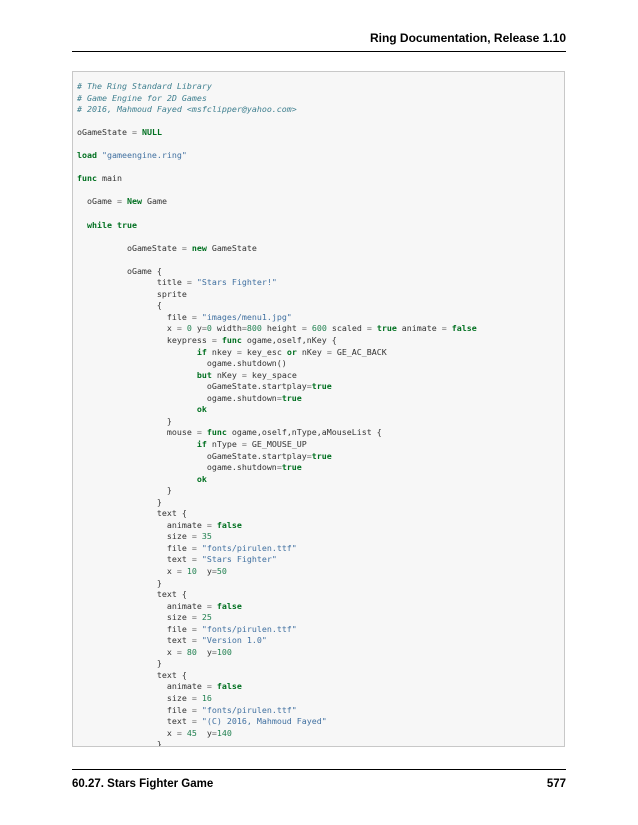  What do you see at coordinates (277, 595) in the screenshot?
I see `code-line: text {` at bounding box center [277, 595].